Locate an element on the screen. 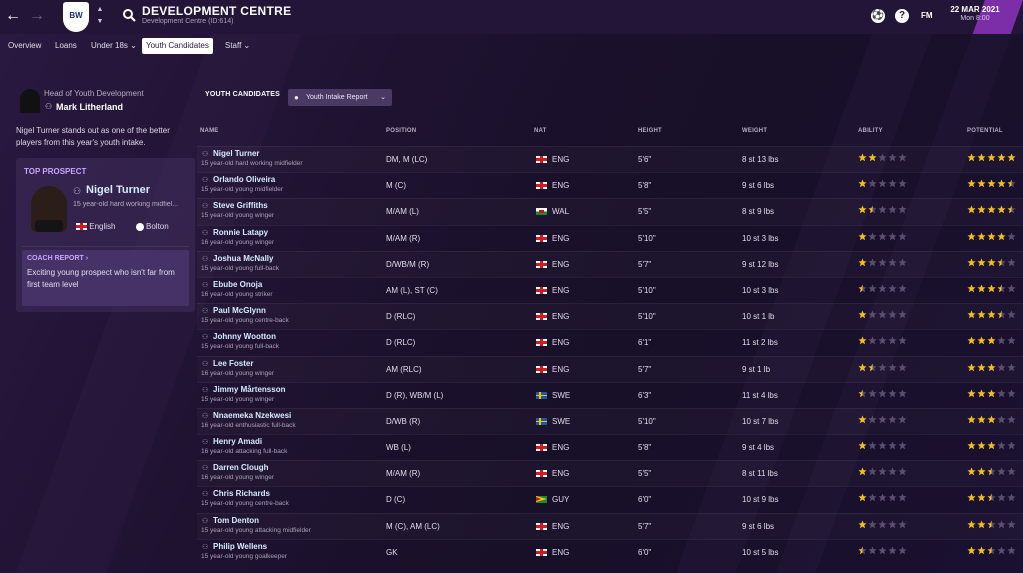 The image size is (1023, 573). forward-arrow-icon: → is located at coordinates (37, 16).